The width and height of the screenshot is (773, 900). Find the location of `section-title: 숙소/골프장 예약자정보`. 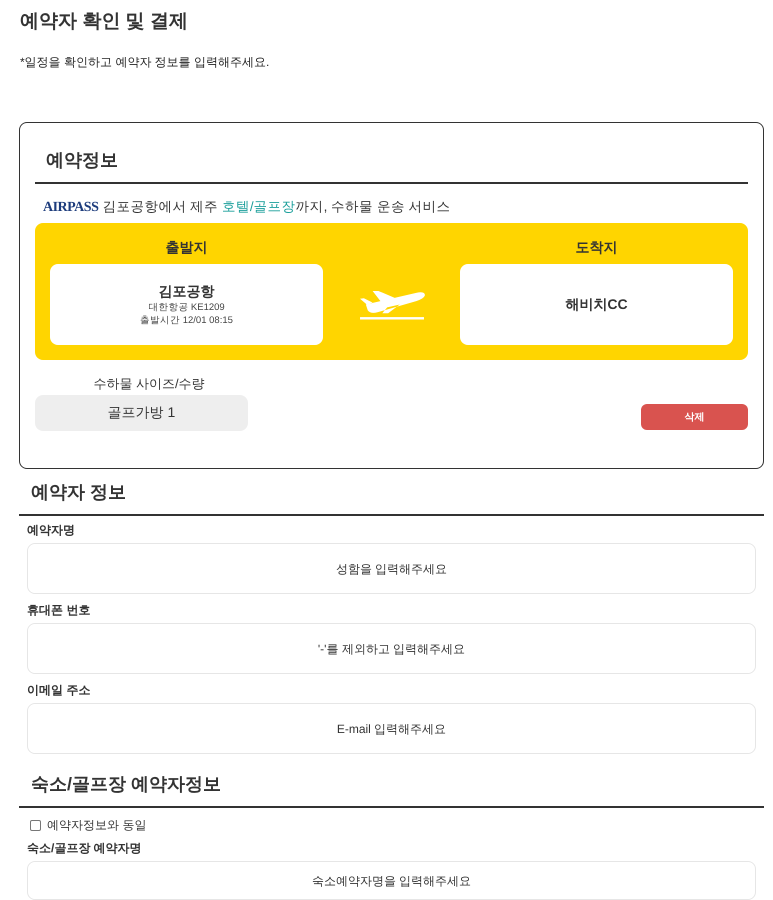

section-title: 숙소/골프장 예약자정보 is located at coordinates (126, 784).